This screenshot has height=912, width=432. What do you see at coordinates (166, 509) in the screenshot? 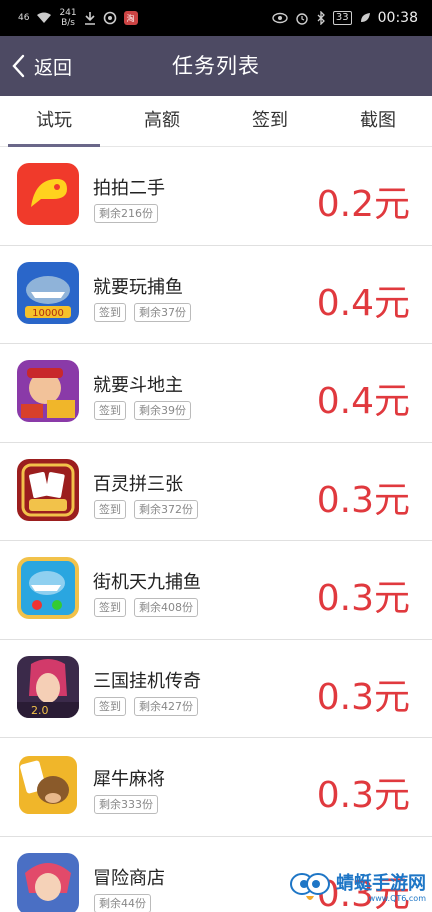
I see `remaining-tag: 剩余372份` at bounding box center [166, 509].